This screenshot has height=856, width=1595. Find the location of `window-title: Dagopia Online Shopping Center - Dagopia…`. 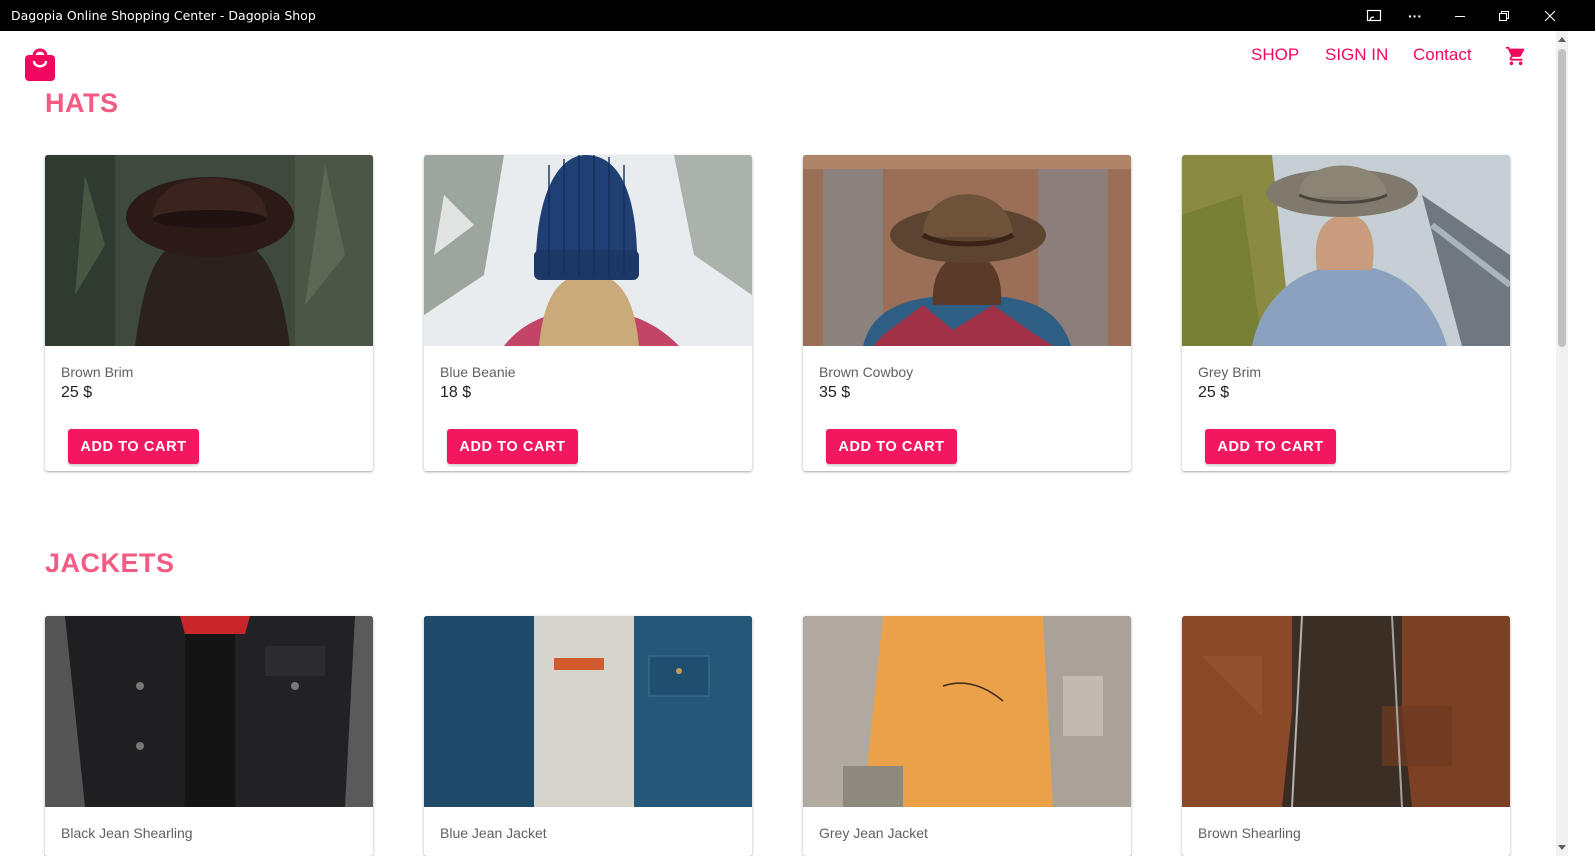

window-title: Dagopia Online Shopping Center - Dagopia… is located at coordinates (163, 15).